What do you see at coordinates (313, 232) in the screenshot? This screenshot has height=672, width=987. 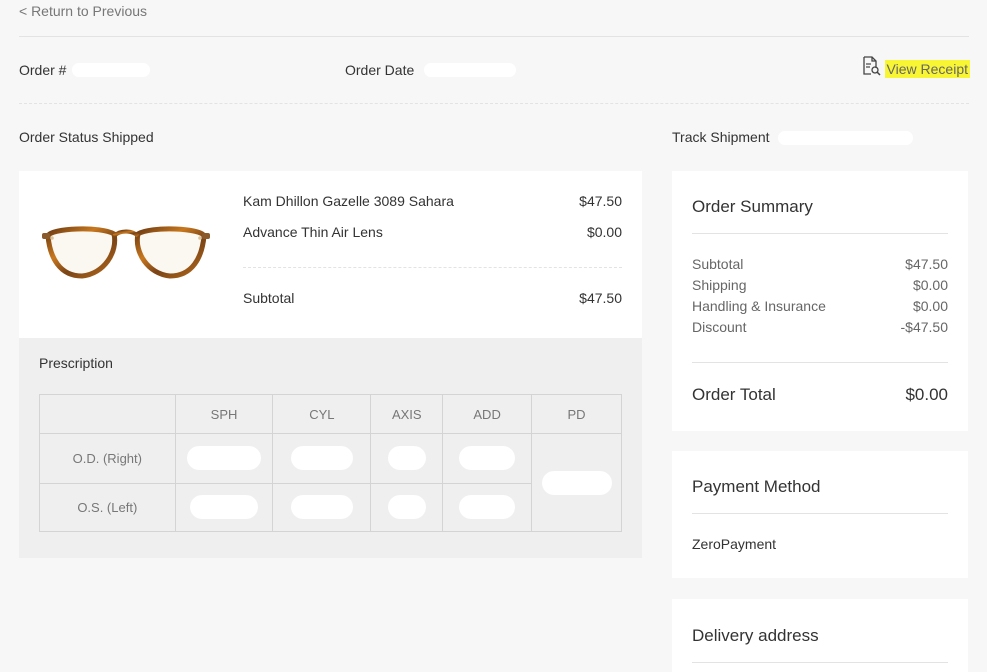 I see `item-name: Advance Thin Air Lens` at bounding box center [313, 232].